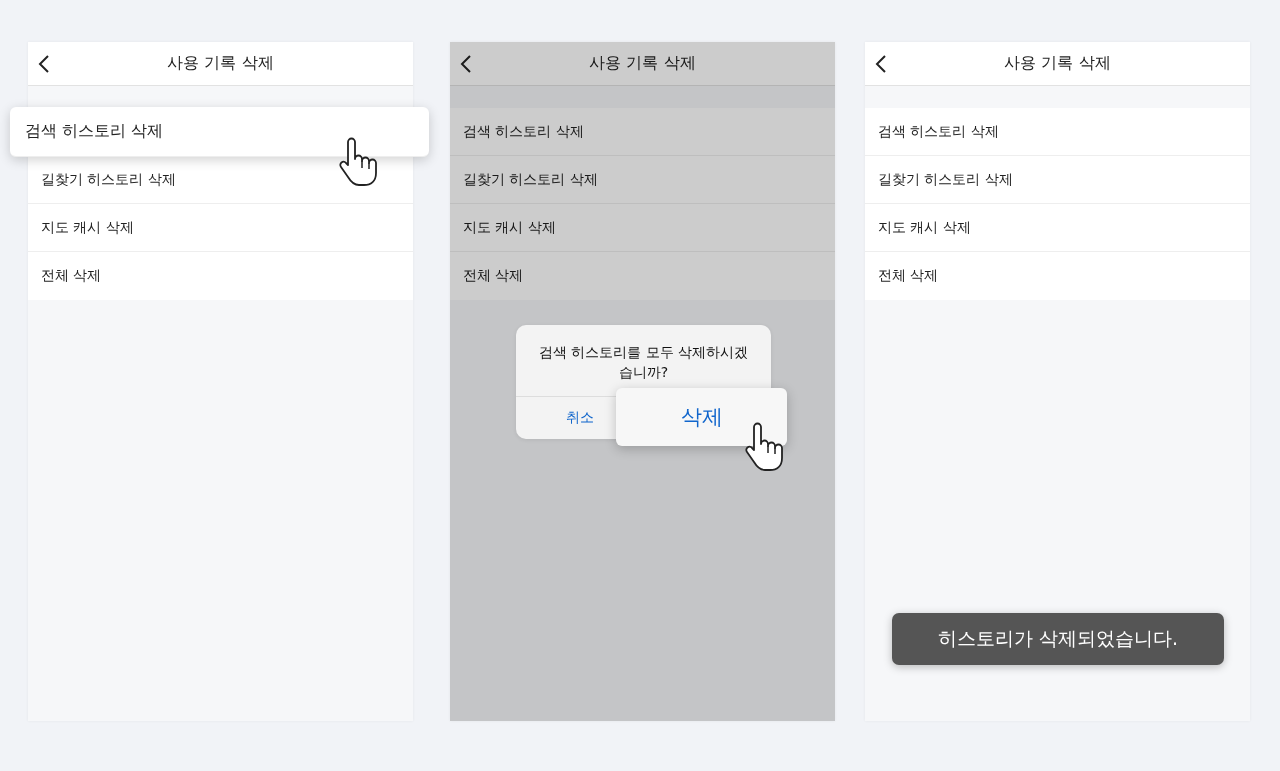 The width and height of the screenshot is (1280, 771). I want to click on toast-message: 히스토리가 삭제되었습니다., so click(1058, 639).